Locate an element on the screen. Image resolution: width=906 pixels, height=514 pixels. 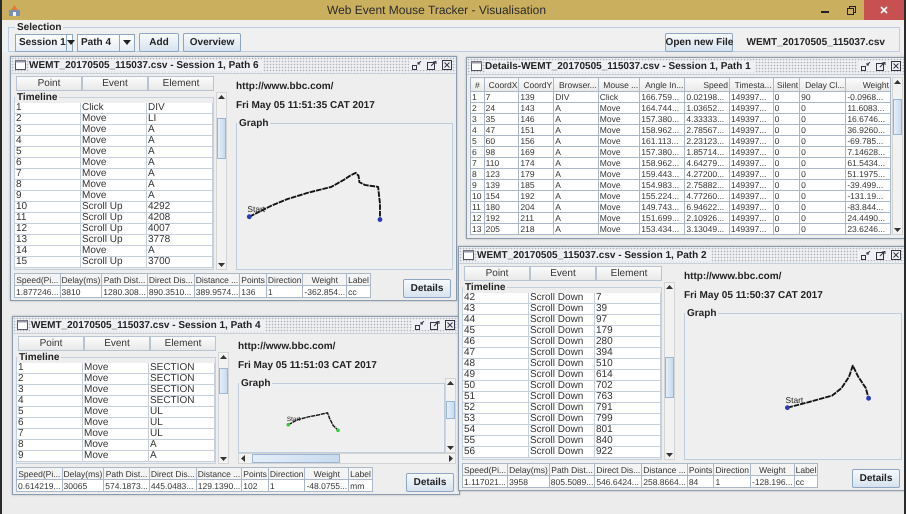
horizontal-scrollbar is located at coordinates (347, 458).